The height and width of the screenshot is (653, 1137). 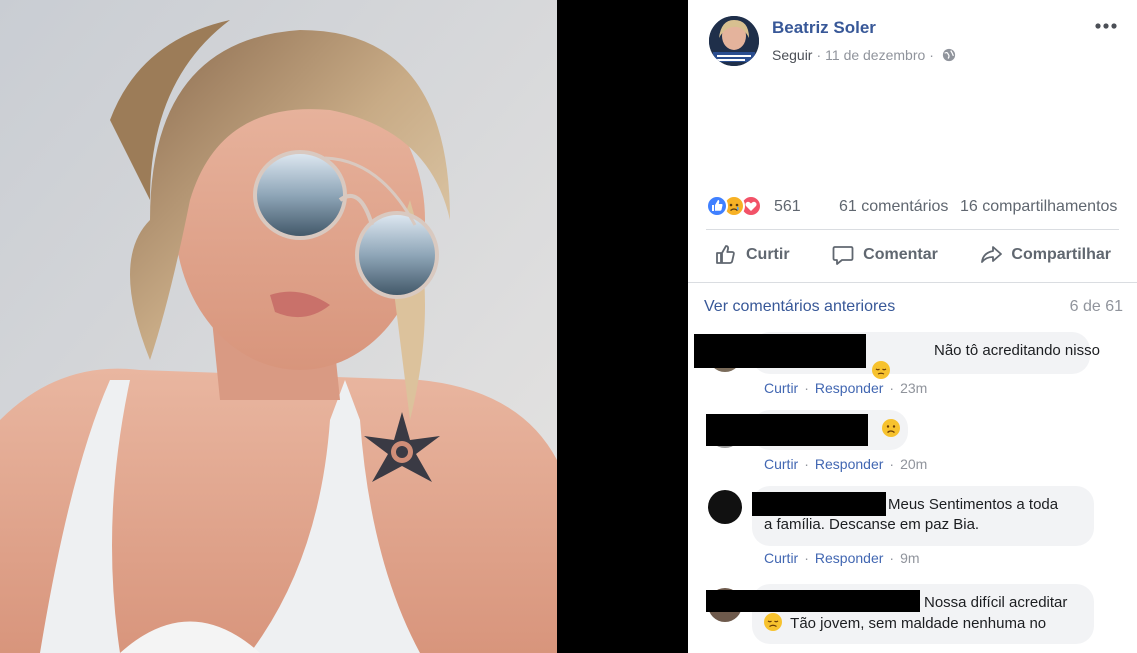 I want to click on like-button-label: Curtir, so click(x=768, y=254).